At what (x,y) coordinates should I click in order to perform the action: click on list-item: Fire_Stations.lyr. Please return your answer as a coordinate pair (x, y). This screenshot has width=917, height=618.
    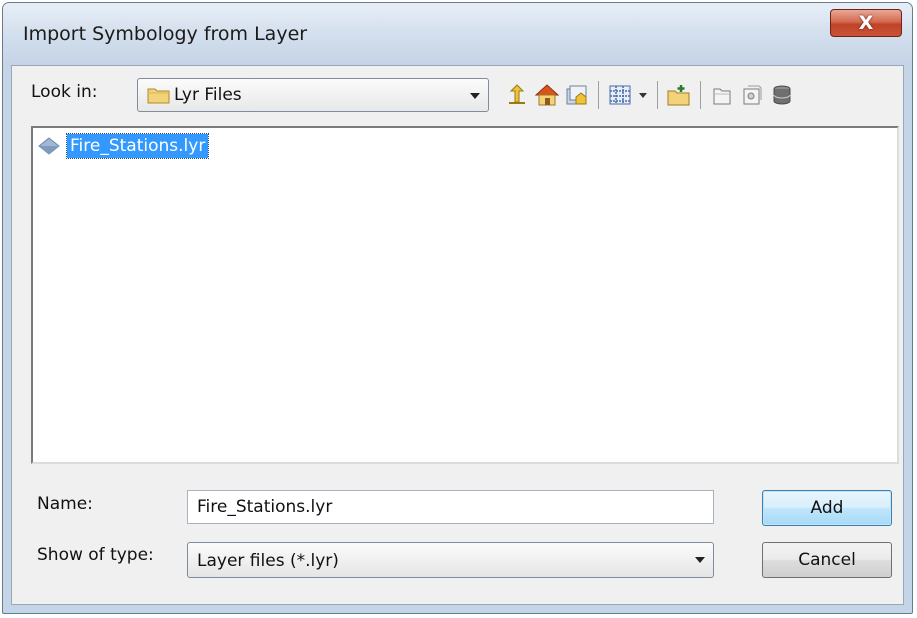
    Looking at the image, I should click on (123, 146).